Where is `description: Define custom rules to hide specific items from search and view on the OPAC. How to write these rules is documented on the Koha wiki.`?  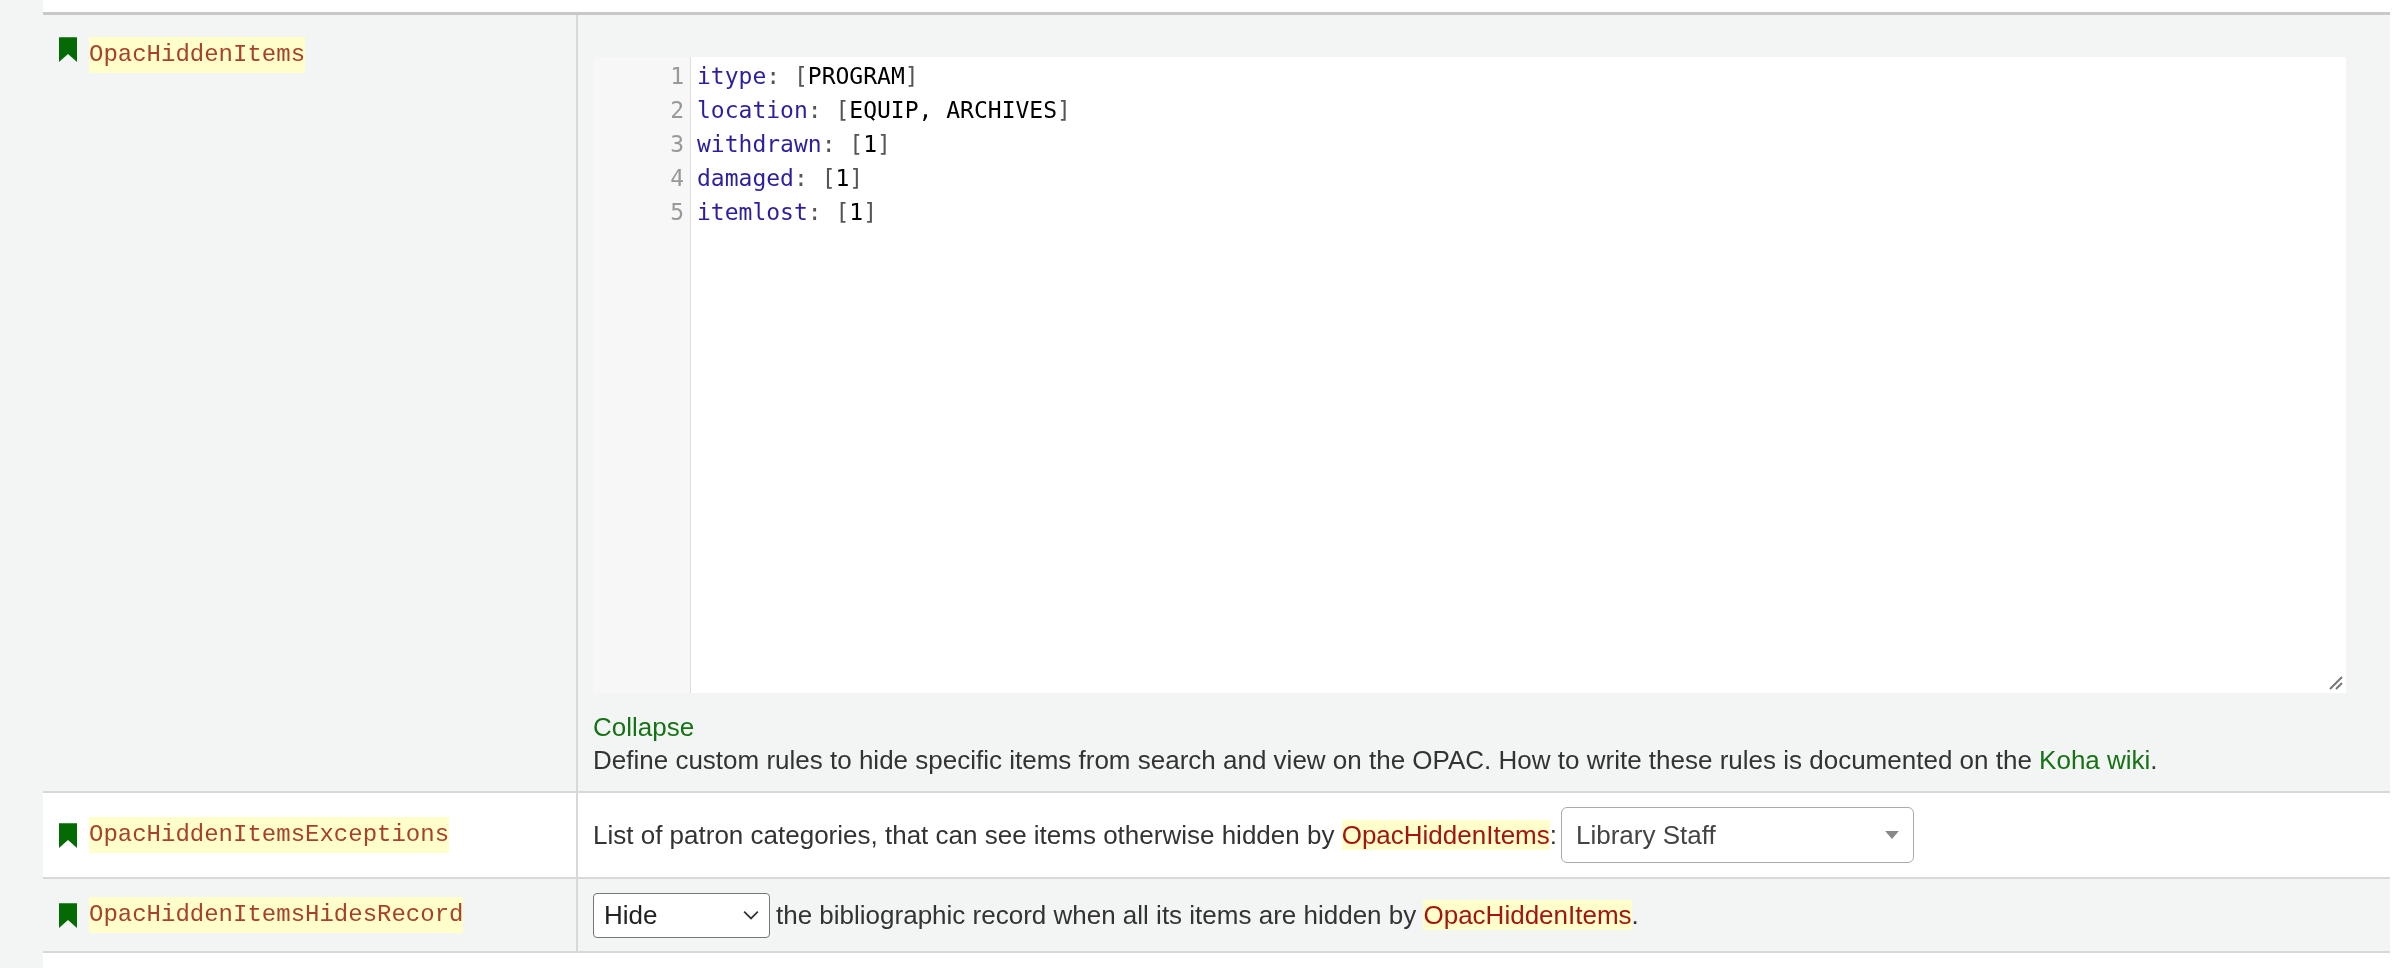 description: Define custom rules to hide specific items from search and view on the OPAC. How to write these rules is documented on the Koha wiki. is located at coordinates (1376, 760).